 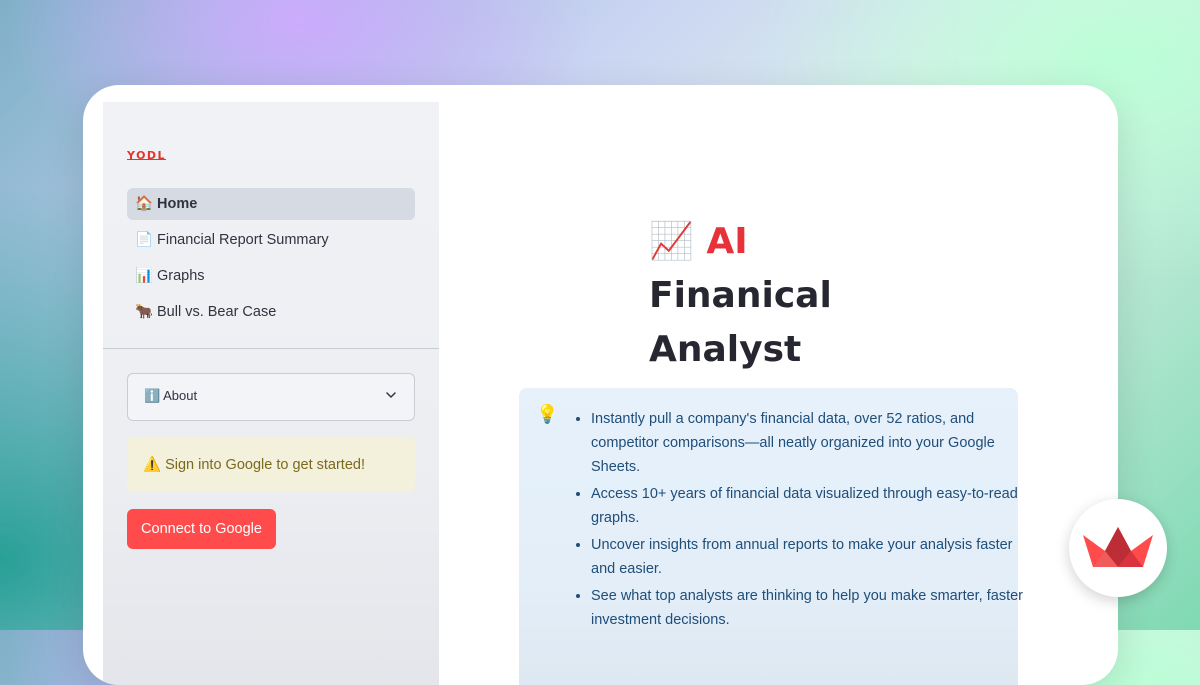 What do you see at coordinates (271, 276) in the screenshot?
I see `sidebar-item-graphs: 📊 Graphs` at bounding box center [271, 276].